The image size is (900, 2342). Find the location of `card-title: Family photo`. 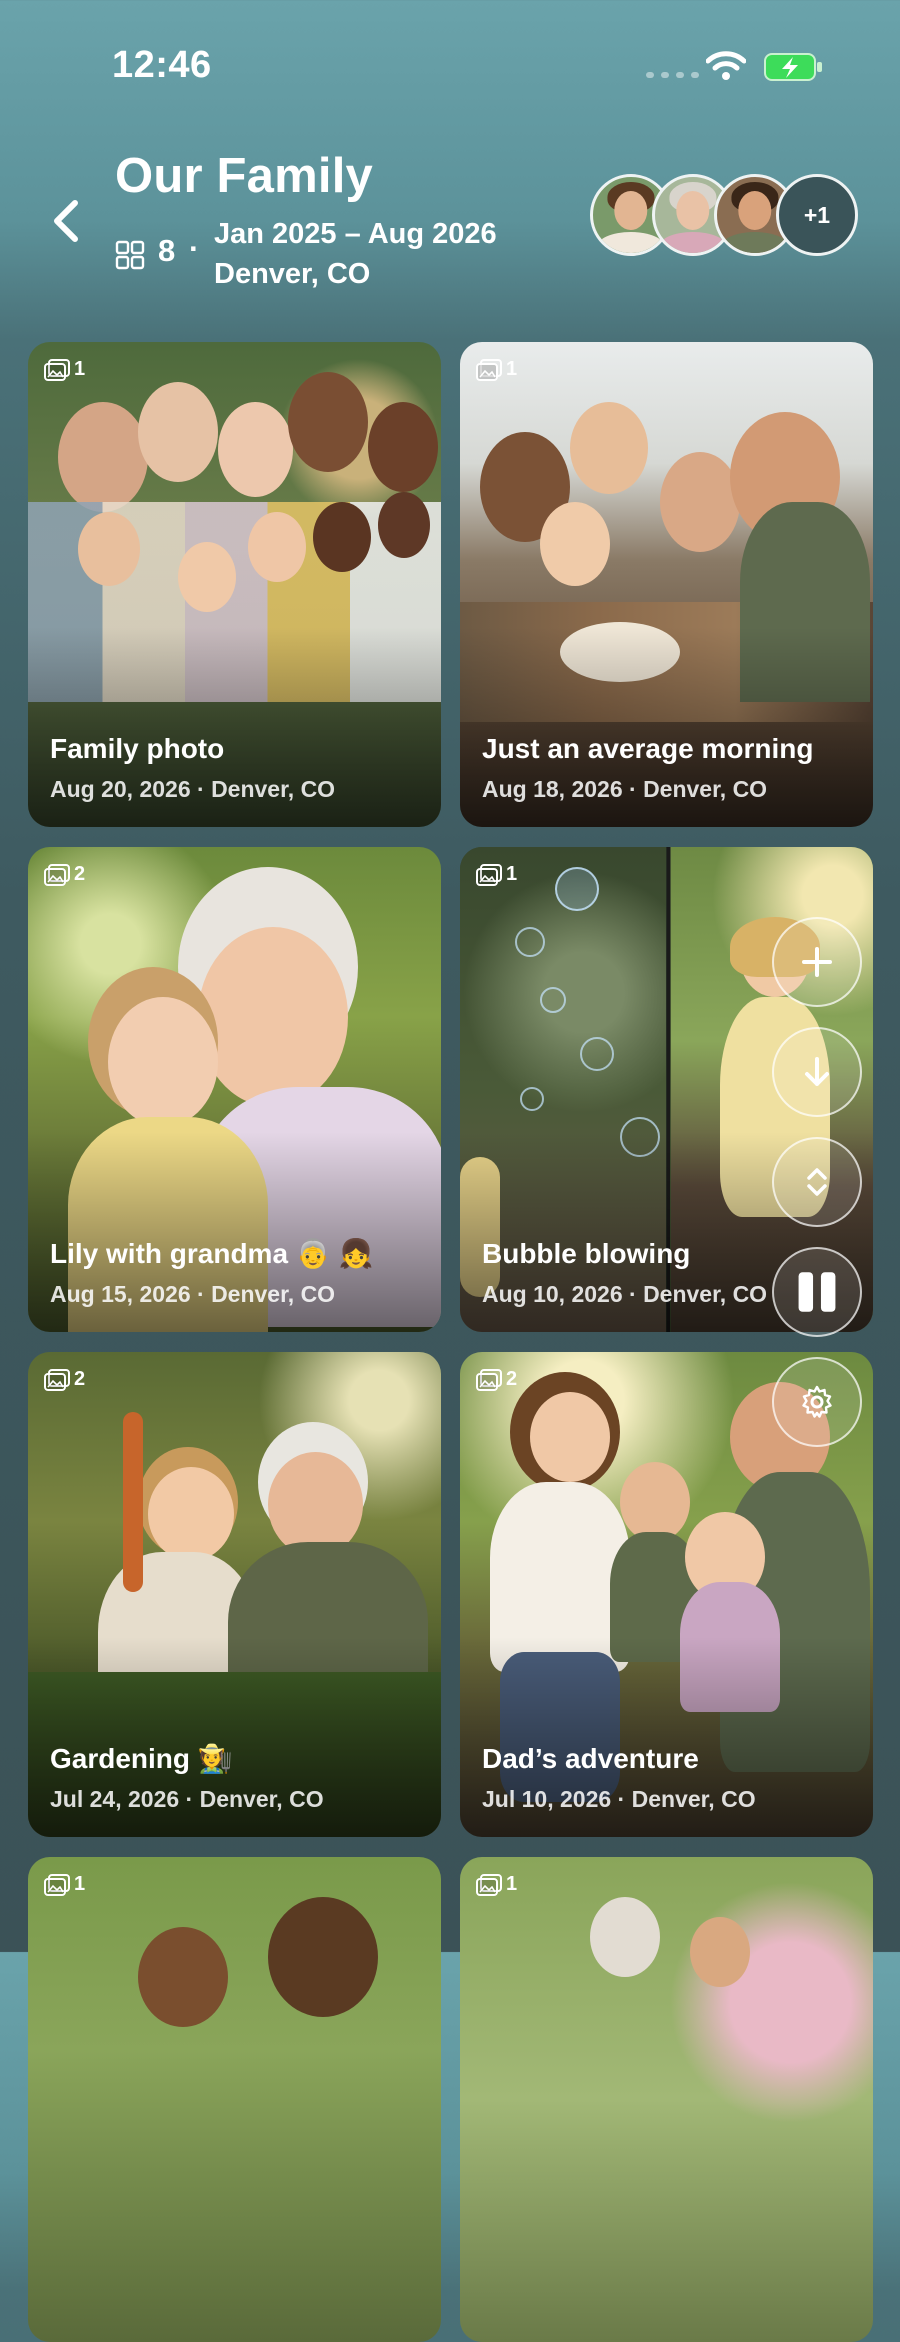

card-title: Family photo is located at coordinates (137, 748).